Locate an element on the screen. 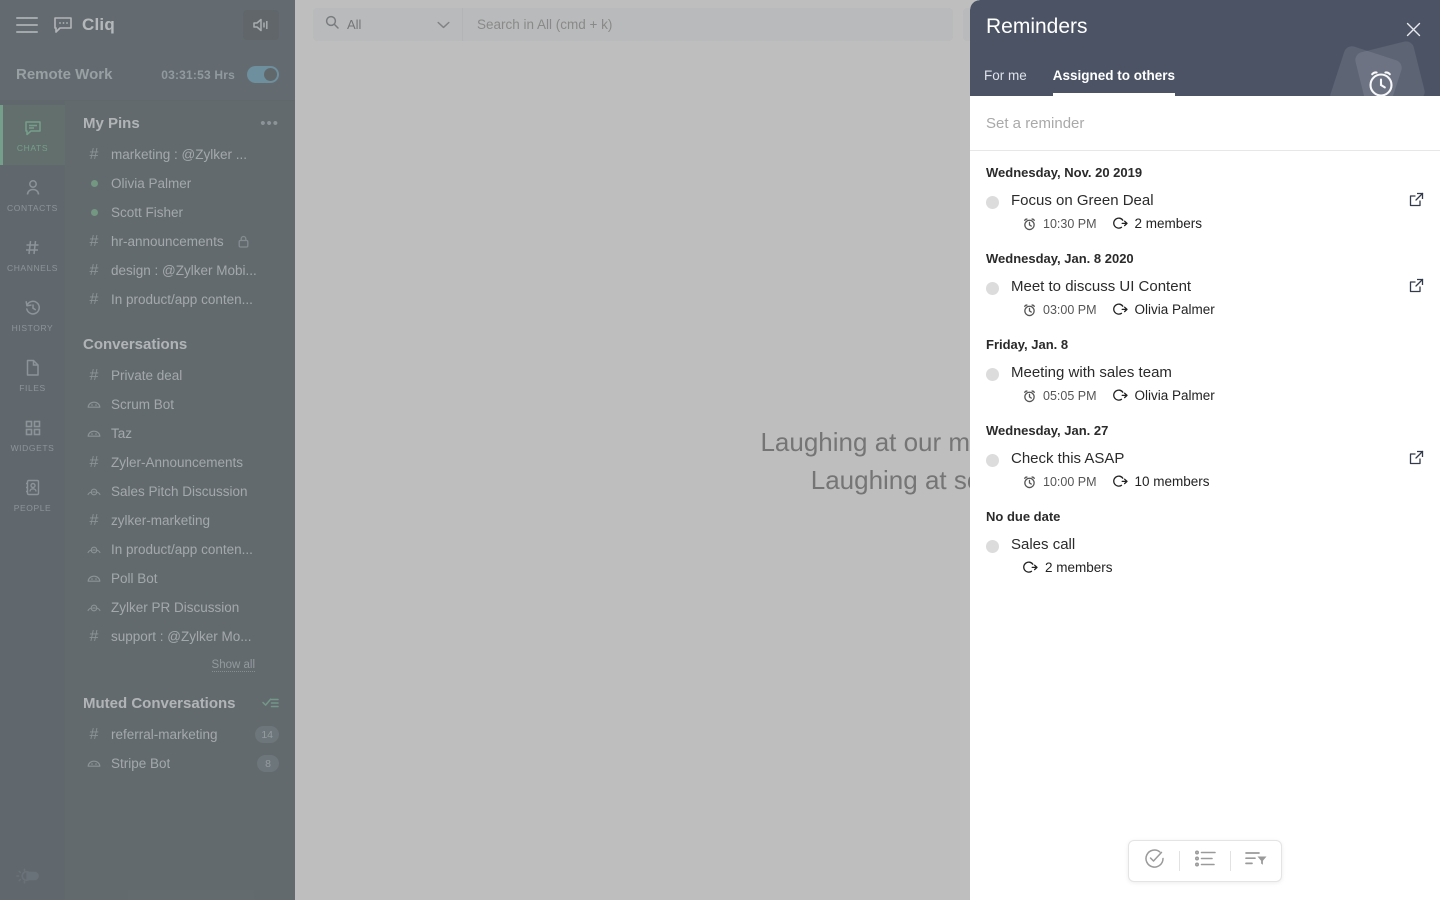 The image size is (1440, 900). reminder-group-date: Friday, Jan. 8 is located at coordinates (1027, 344).